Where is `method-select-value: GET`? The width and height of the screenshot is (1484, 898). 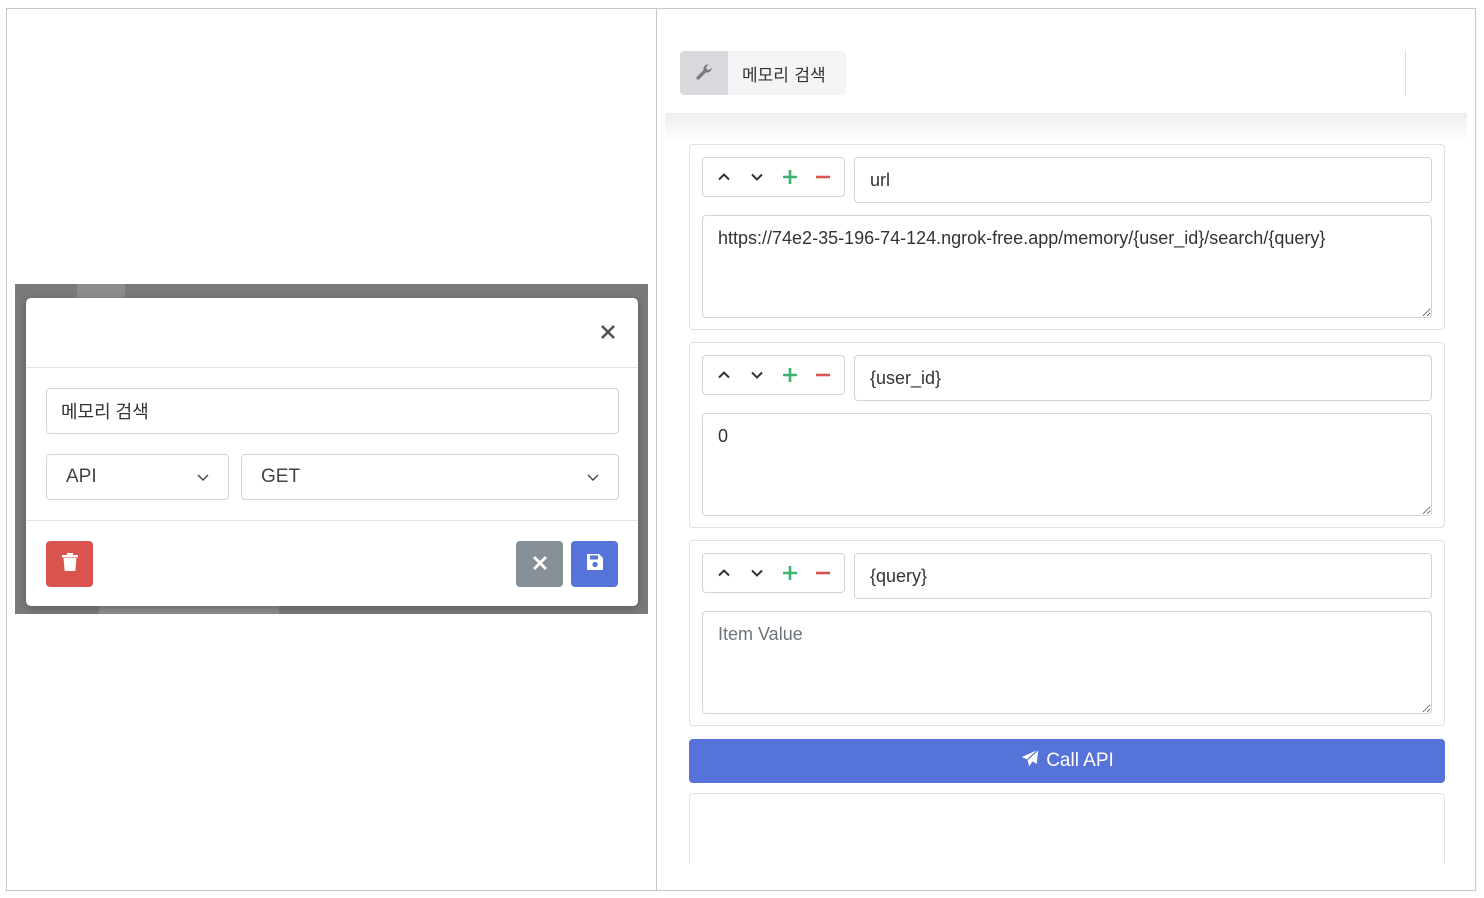 method-select-value: GET is located at coordinates (281, 476).